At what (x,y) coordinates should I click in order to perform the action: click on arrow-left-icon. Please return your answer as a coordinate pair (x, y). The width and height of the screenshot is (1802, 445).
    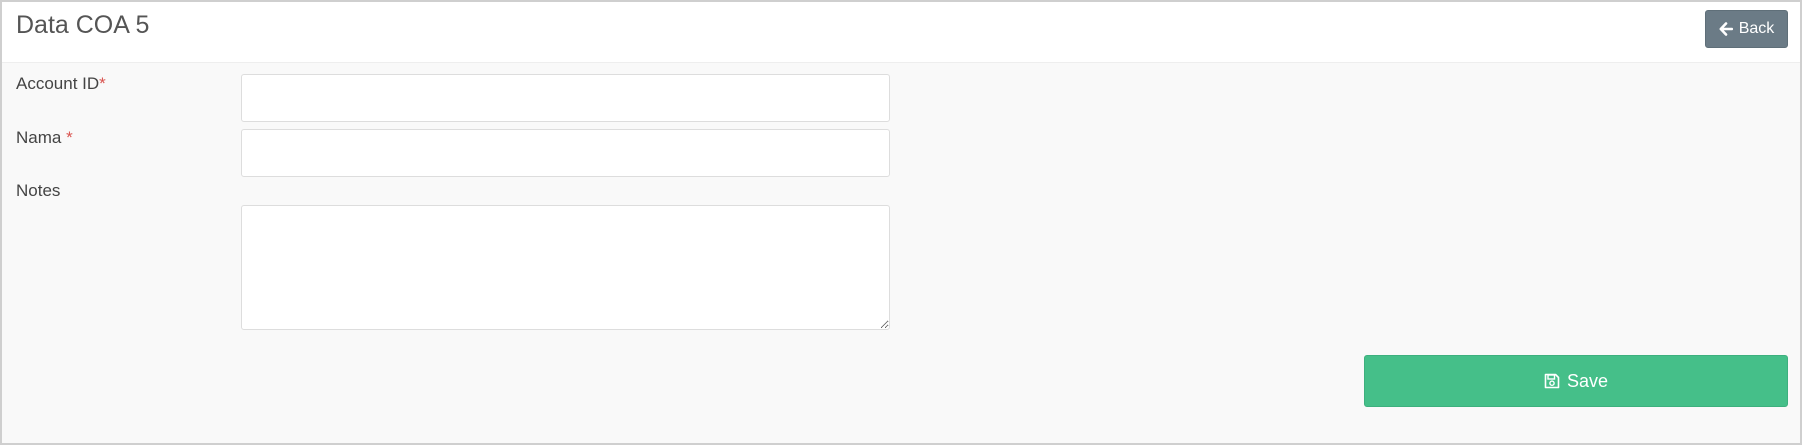
    Looking at the image, I should click on (1726, 29).